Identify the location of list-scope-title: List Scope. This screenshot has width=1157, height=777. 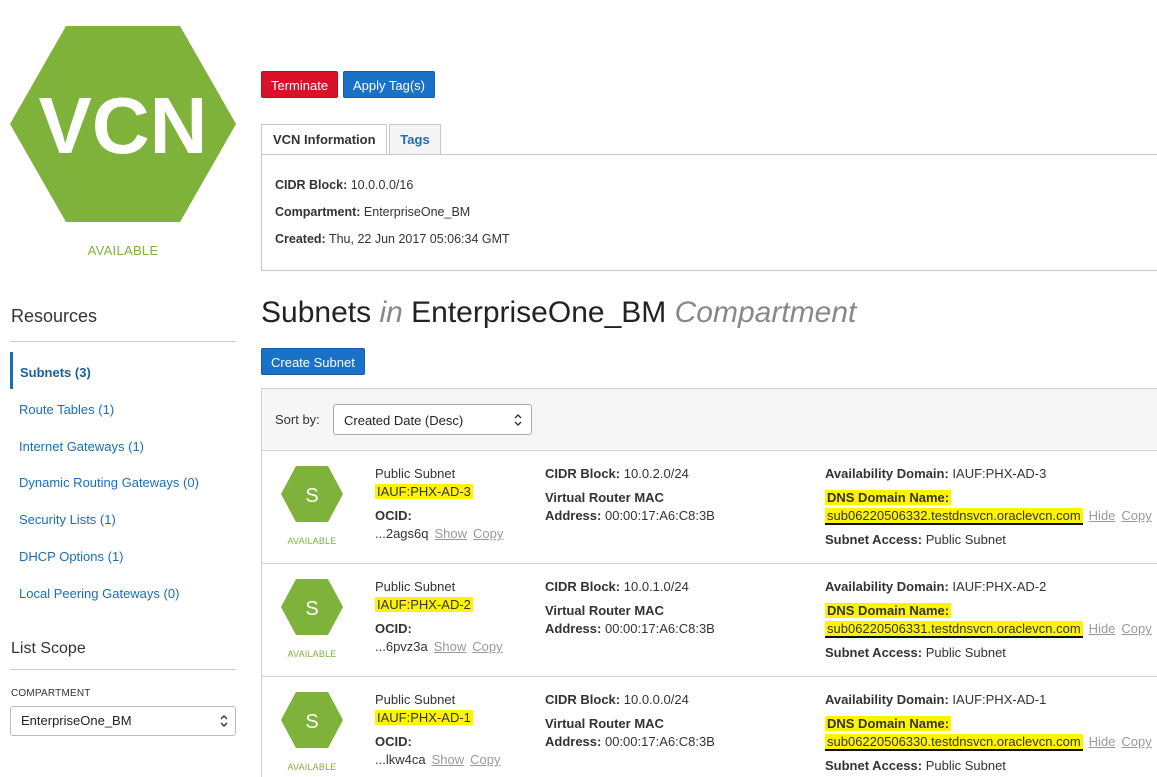
(48, 648).